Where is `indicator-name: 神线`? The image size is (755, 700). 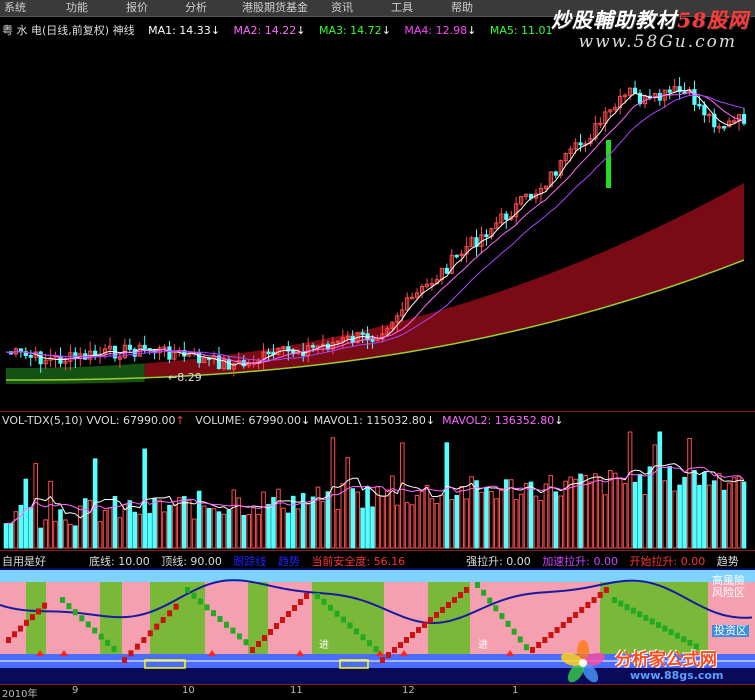 indicator-name: 神线 is located at coordinates (123, 30).